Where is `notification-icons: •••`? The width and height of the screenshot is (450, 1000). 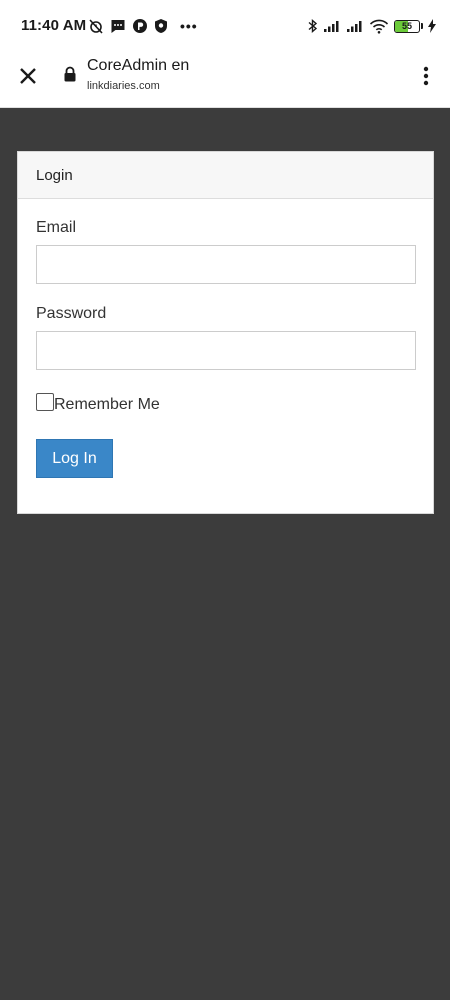
notification-icons: ••• is located at coordinates (143, 26).